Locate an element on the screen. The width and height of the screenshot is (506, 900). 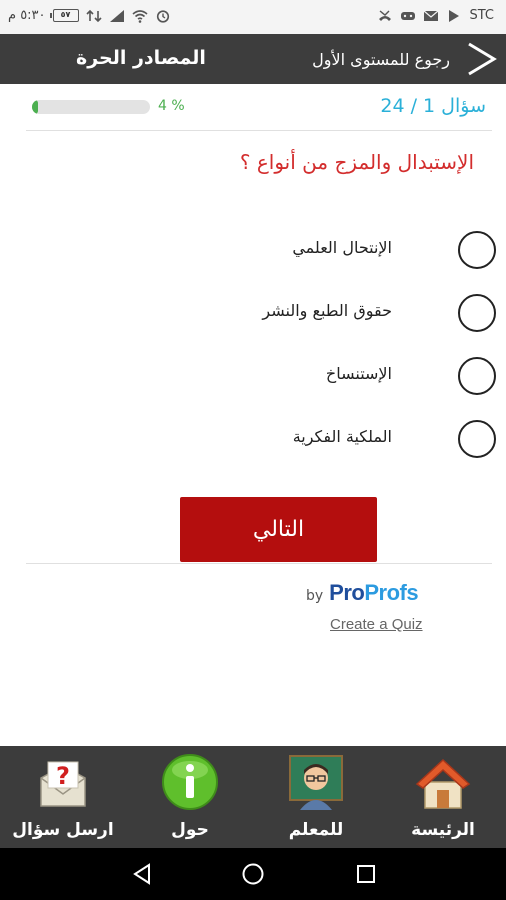
chevron-right-icon is located at coordinates (482, 59).